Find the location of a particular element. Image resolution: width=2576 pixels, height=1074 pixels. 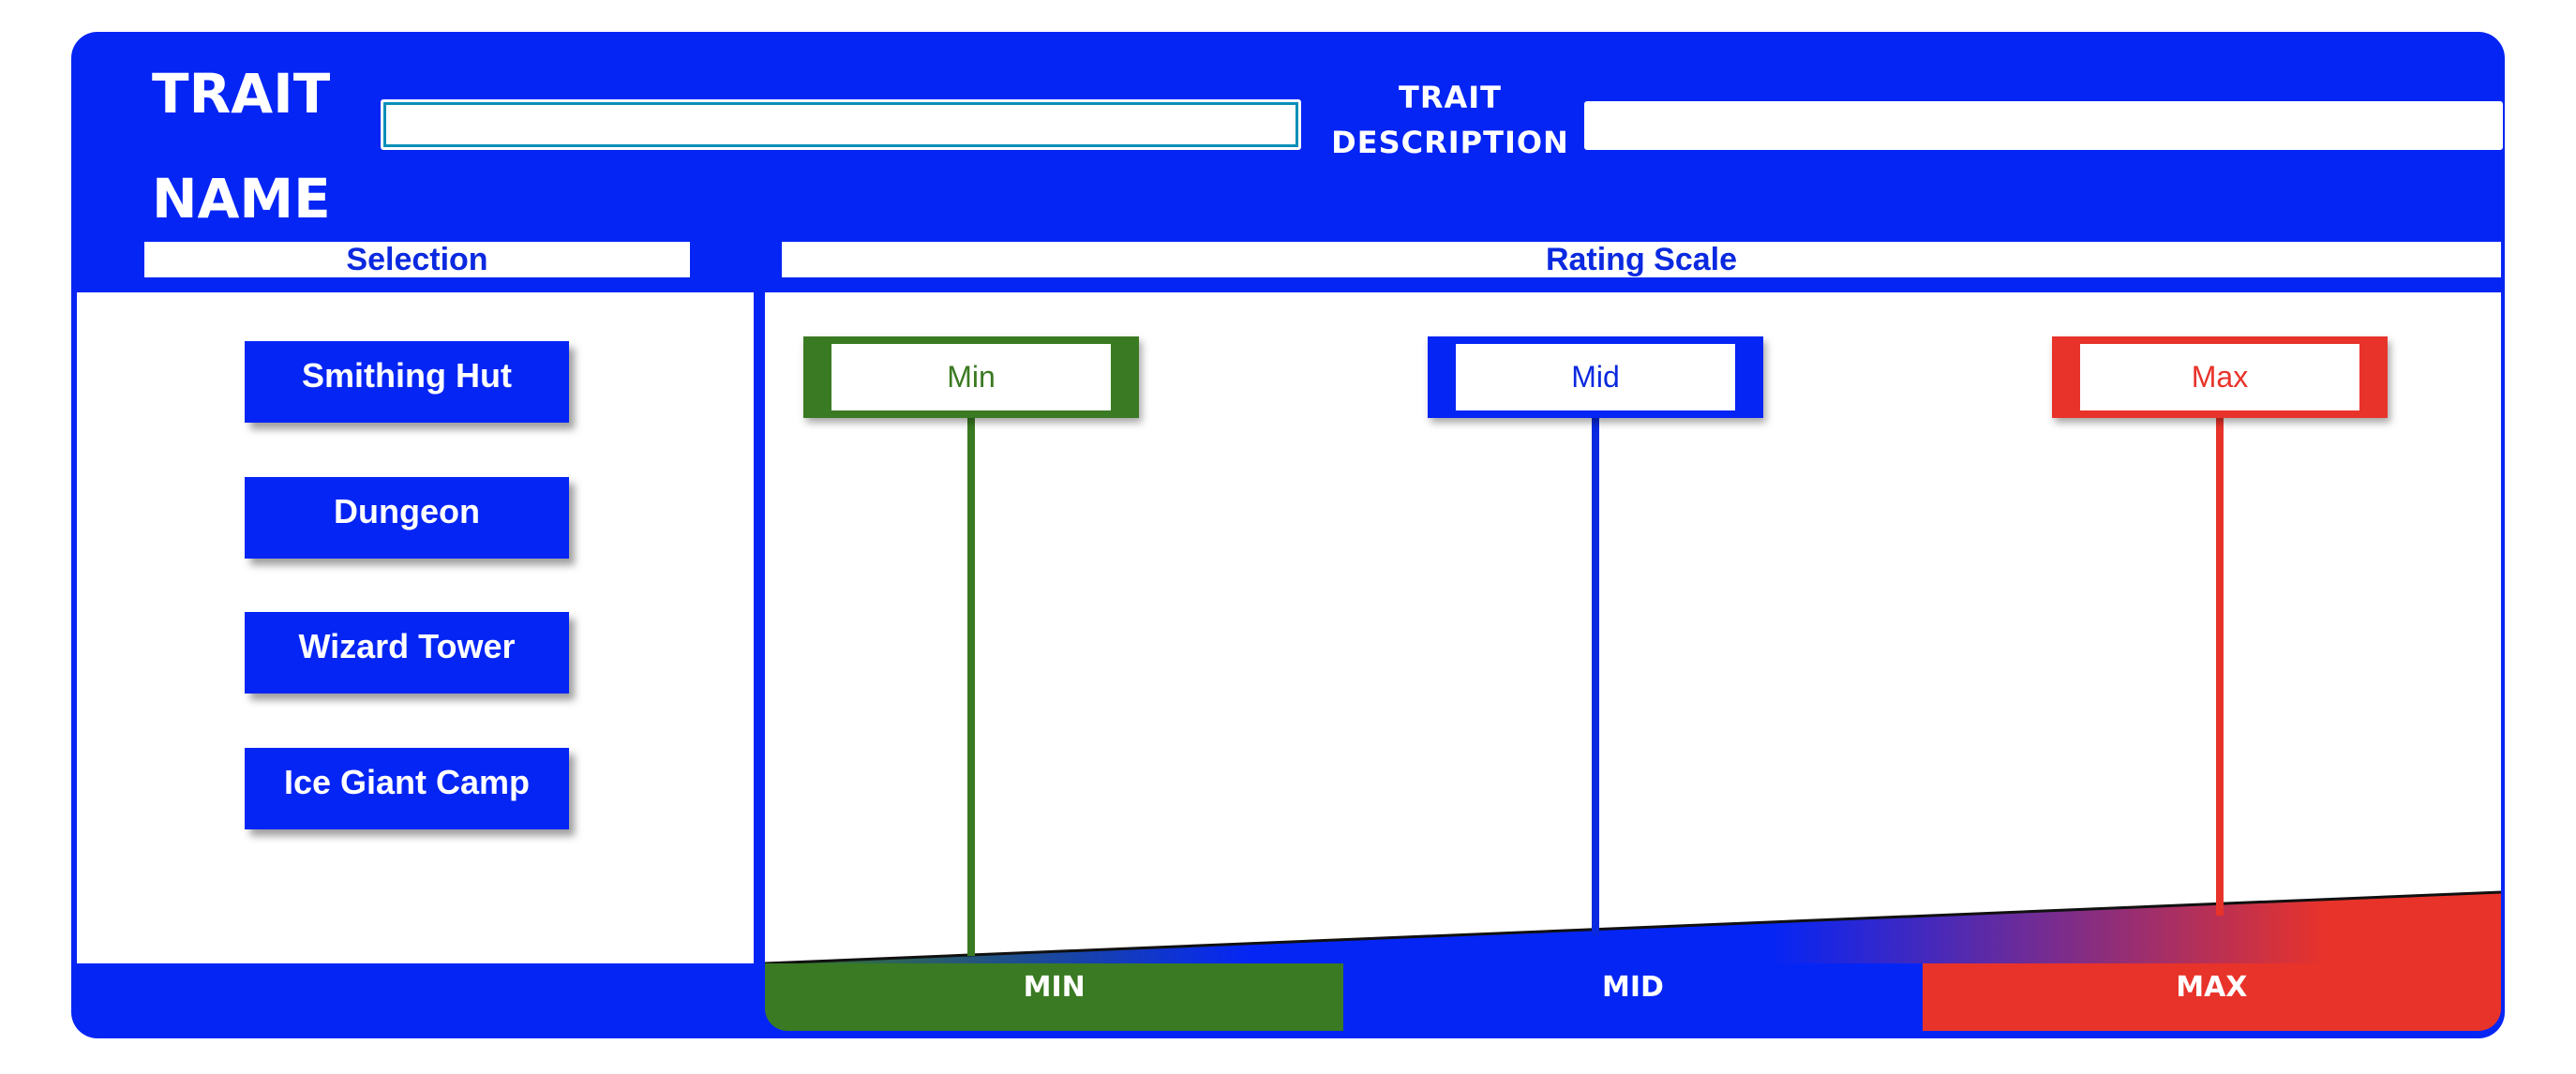

max-marker: Max is located at coordinates (2220, 377).